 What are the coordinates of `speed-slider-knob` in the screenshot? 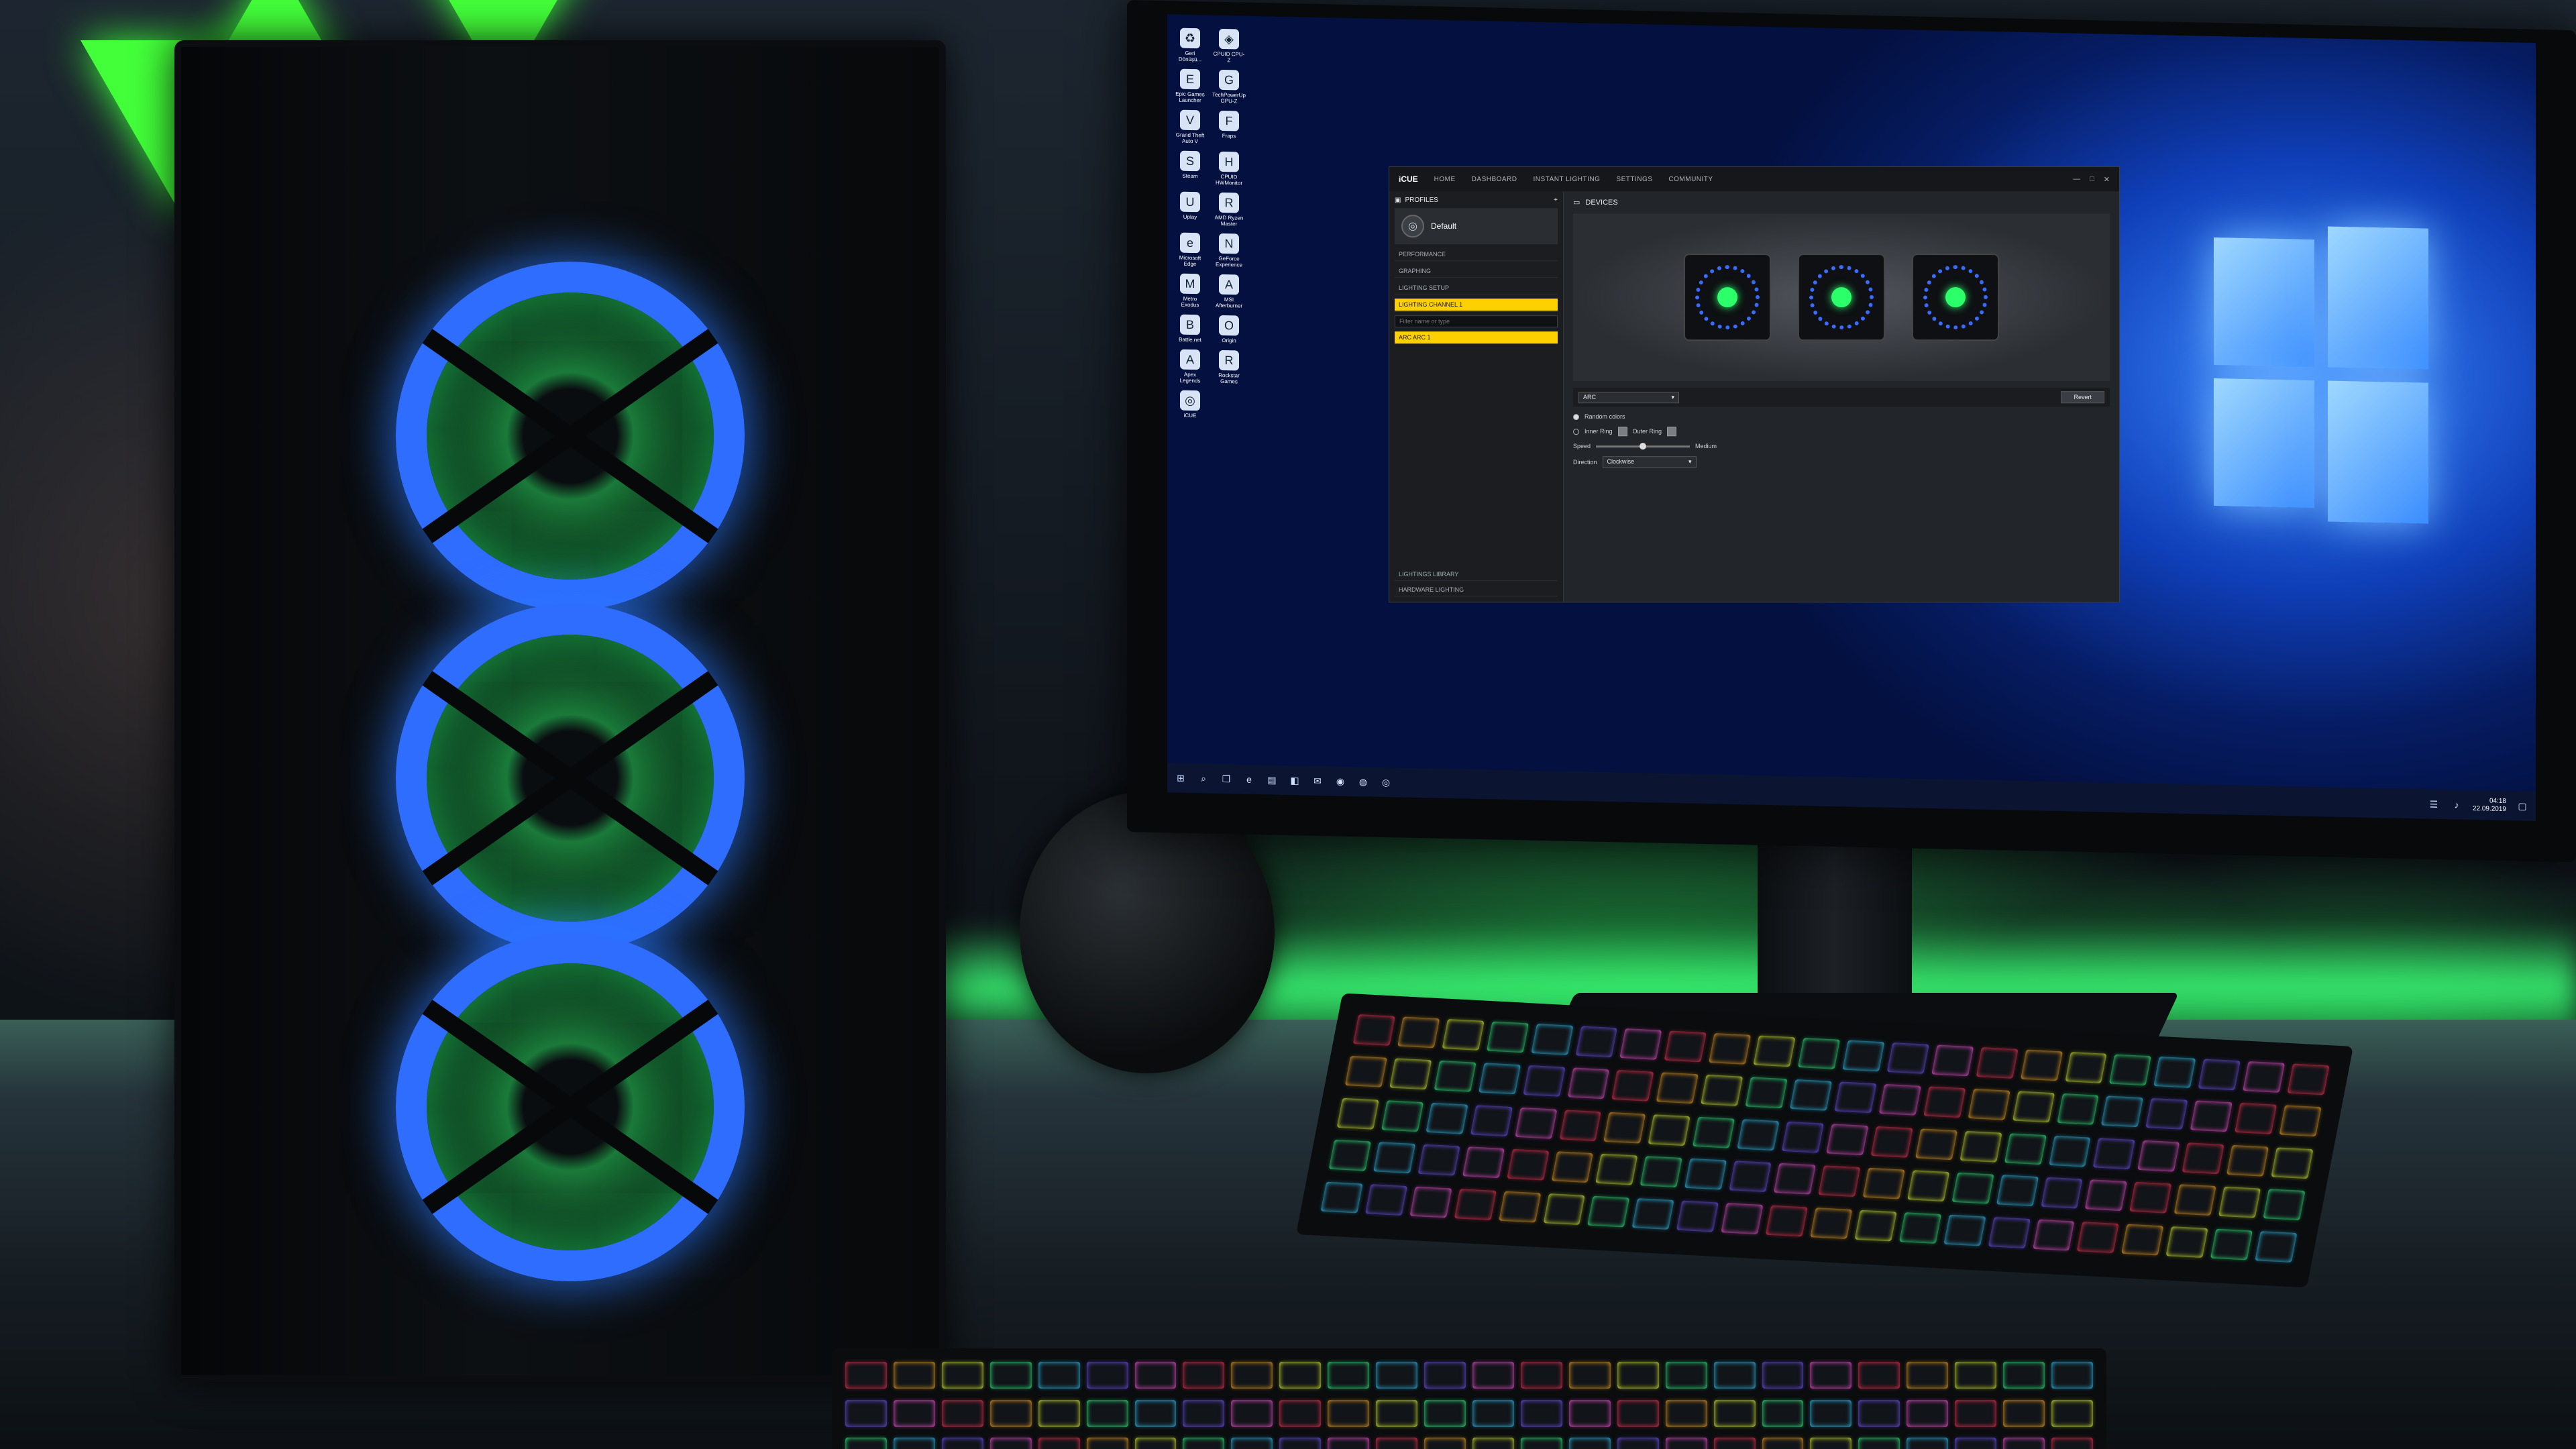 It's located at (1643, 445).